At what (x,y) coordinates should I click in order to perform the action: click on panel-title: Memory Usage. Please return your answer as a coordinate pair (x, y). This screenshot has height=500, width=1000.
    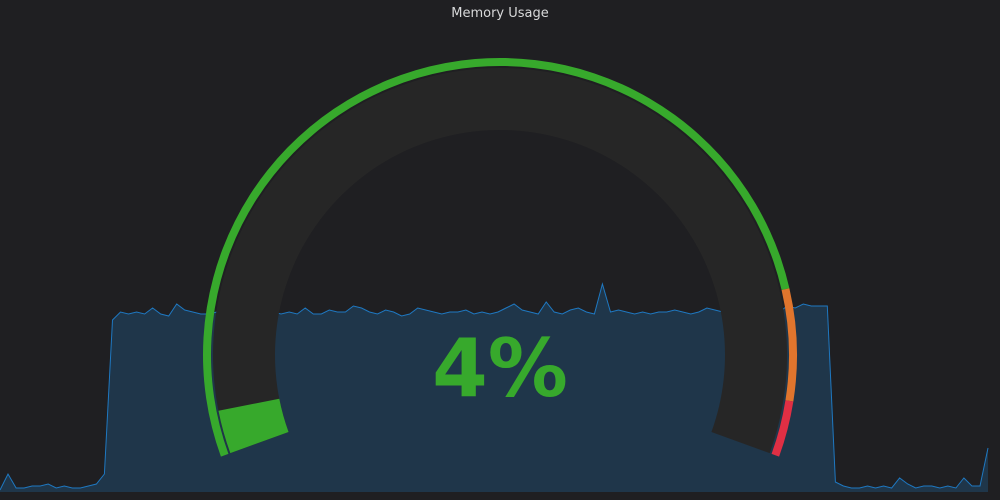
    Looking at the image, I should click on (500, 13).